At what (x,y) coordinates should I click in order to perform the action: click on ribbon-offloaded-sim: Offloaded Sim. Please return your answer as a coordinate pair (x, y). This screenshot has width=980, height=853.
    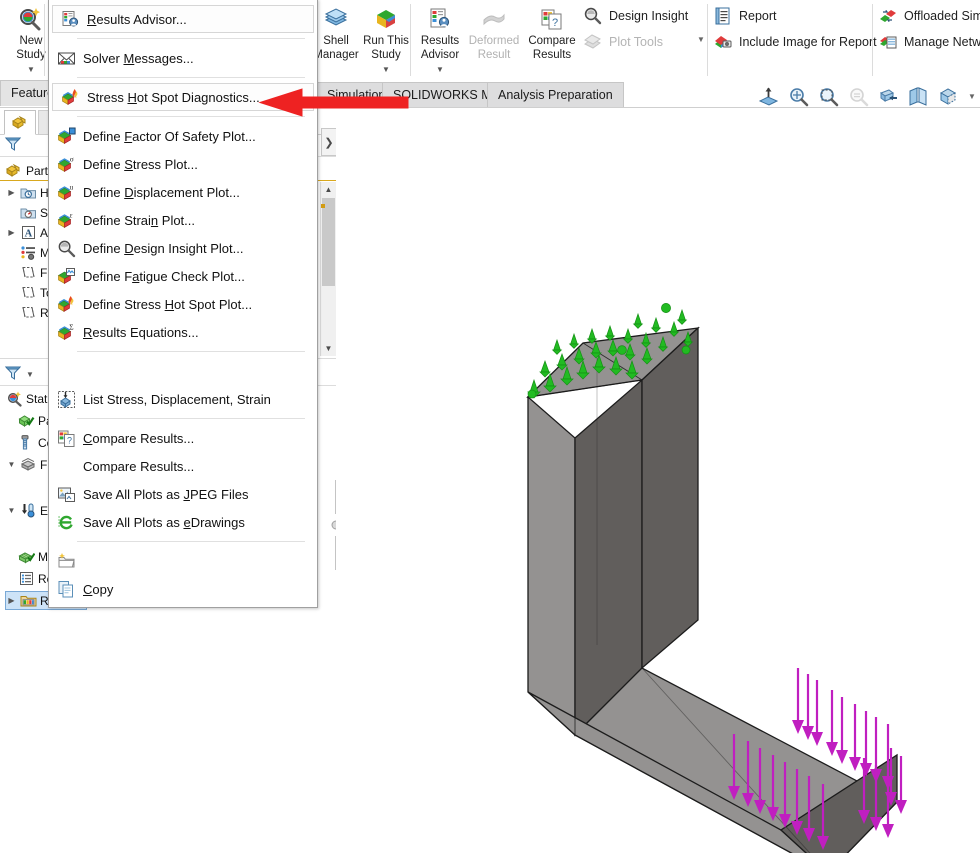
    Looking at the image, I should click on (929, 16).